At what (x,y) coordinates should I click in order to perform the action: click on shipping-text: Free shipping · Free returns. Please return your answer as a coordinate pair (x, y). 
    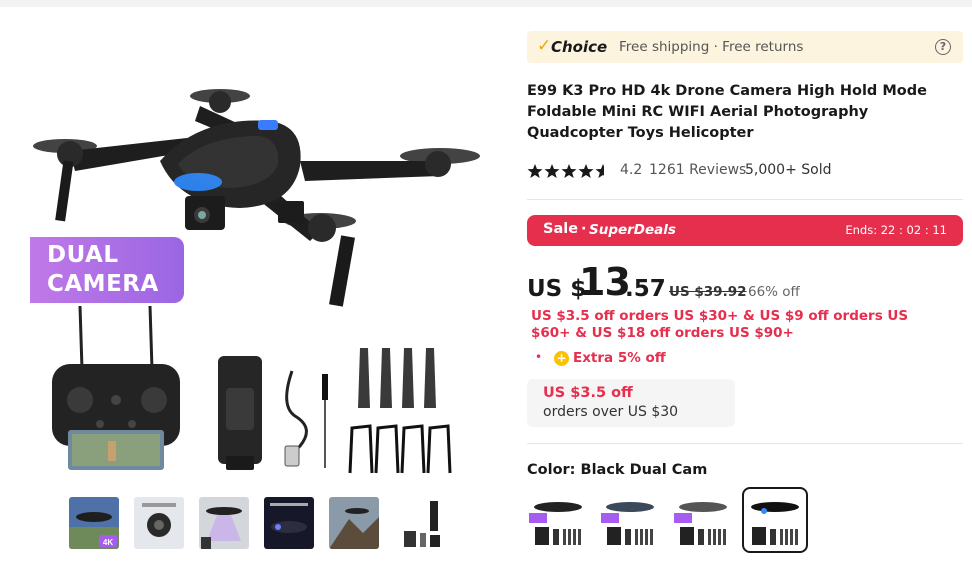
    Looking at the image, I should click on (711, 47).